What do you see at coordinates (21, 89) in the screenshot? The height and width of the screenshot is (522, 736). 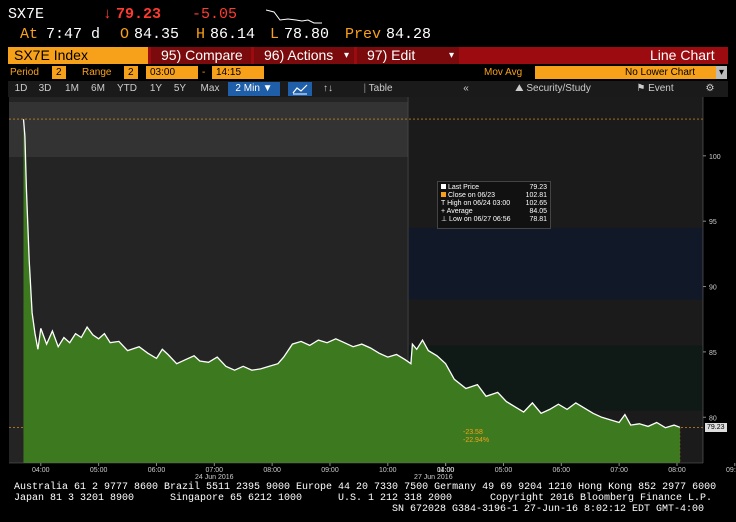 I see `range-1d-button: 1D` at bounding box center [21, 89].